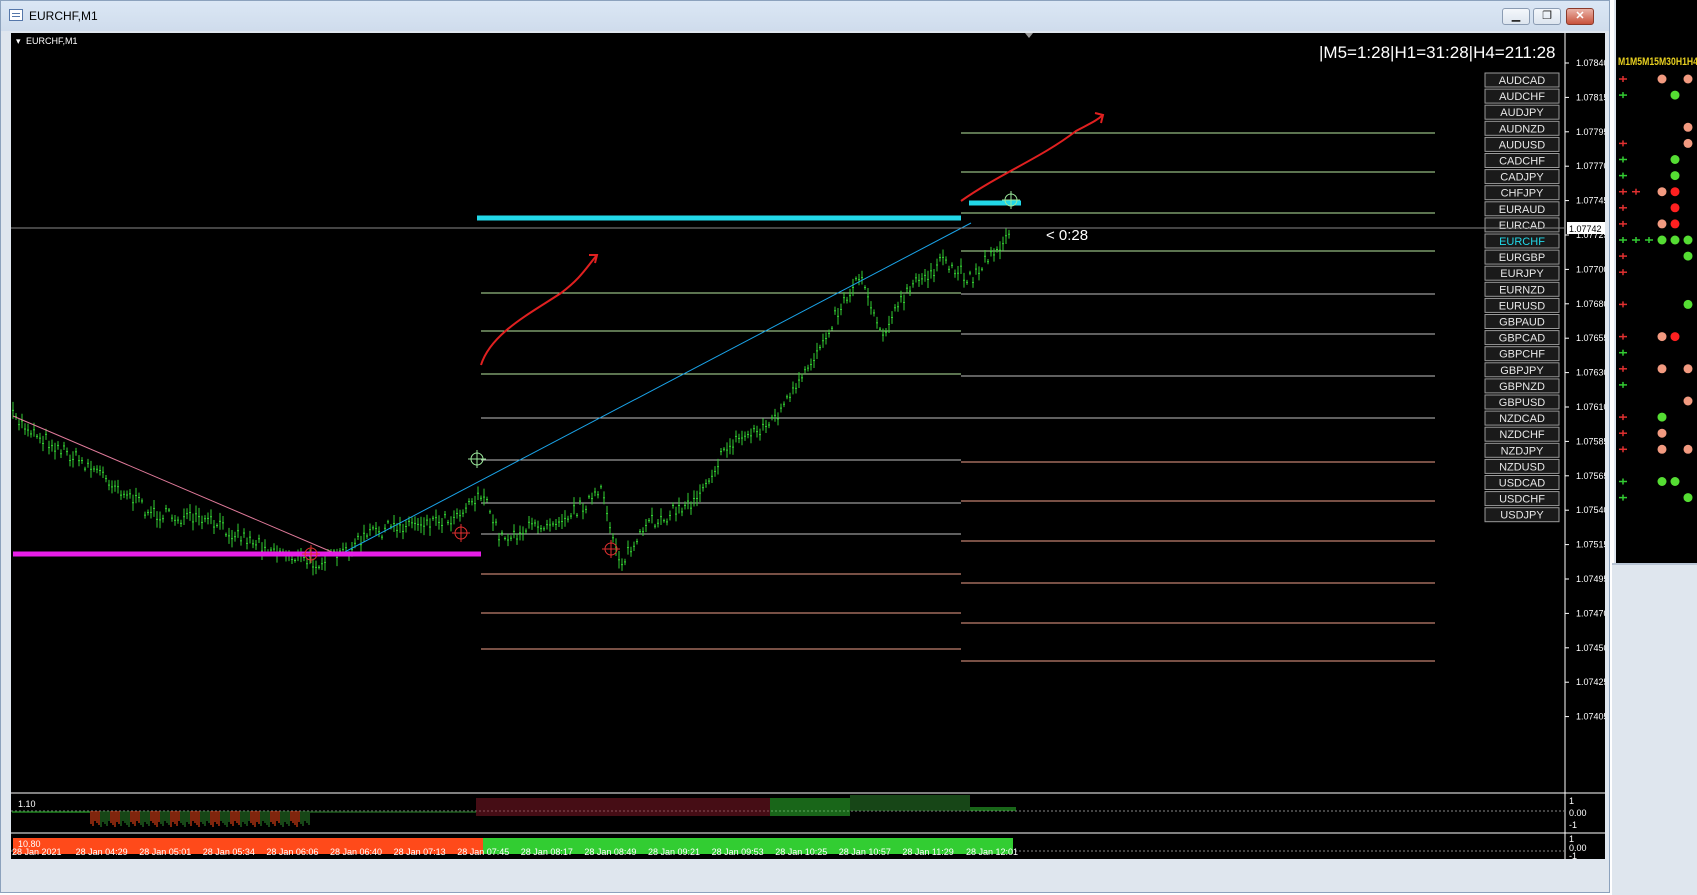 Image resolution: width=1697 pixels, height=895 pixels. I want to click on shift-marker-icon, so click(1029, 35).